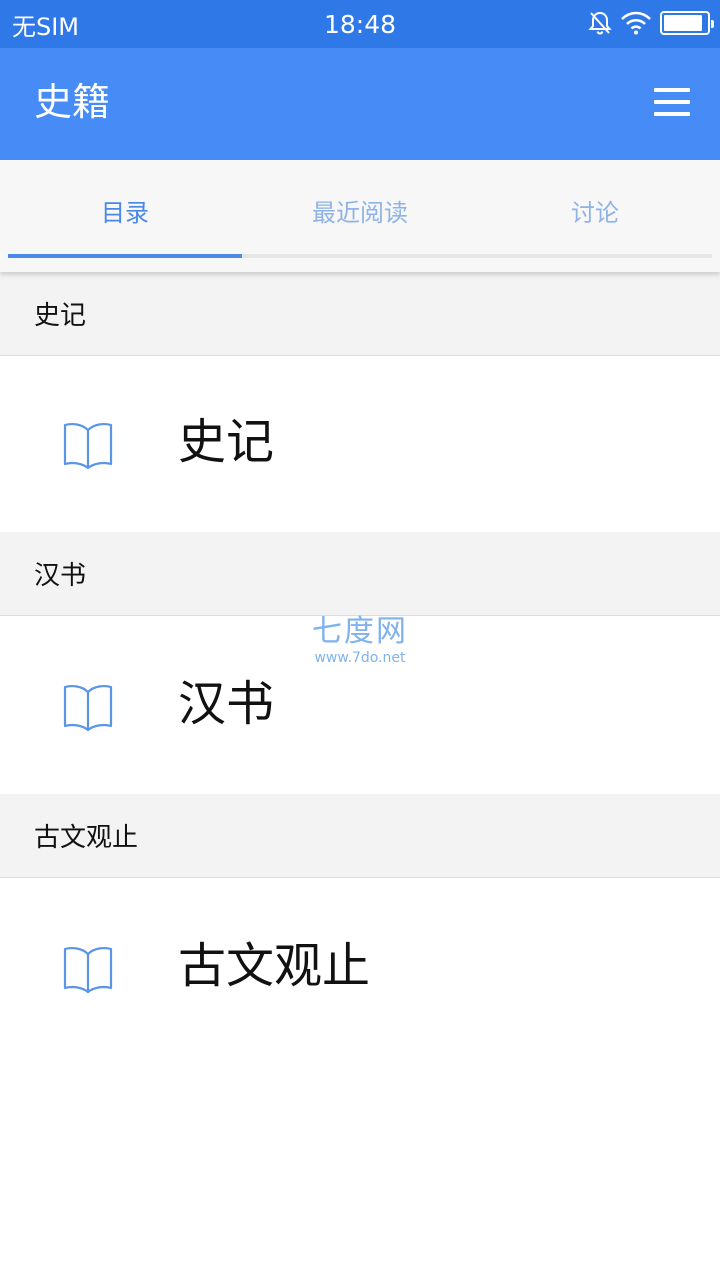 The width and height of the screenshot is (720, 1280). Describe the element at coordinates (360, 210) in the screenshot. I see `tab-recent-reading: 最近阅读` at that location.